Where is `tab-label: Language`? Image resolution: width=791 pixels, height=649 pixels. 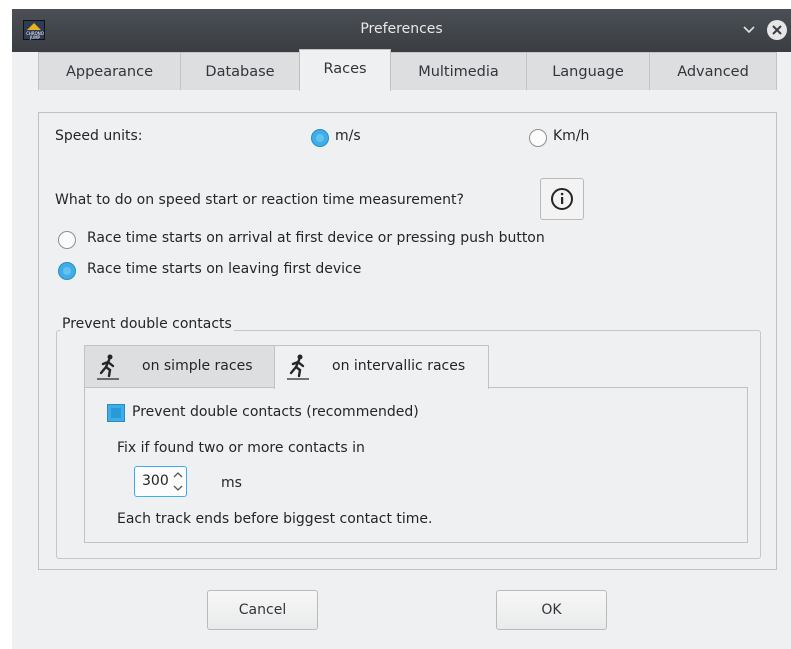 tab-label: Language is located at coordinates (588, 72).